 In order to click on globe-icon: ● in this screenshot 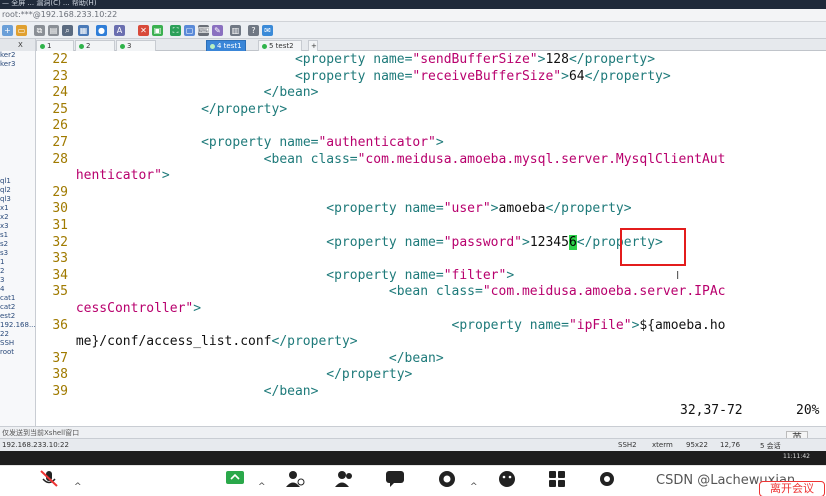, I will do `click(101, 30)`.